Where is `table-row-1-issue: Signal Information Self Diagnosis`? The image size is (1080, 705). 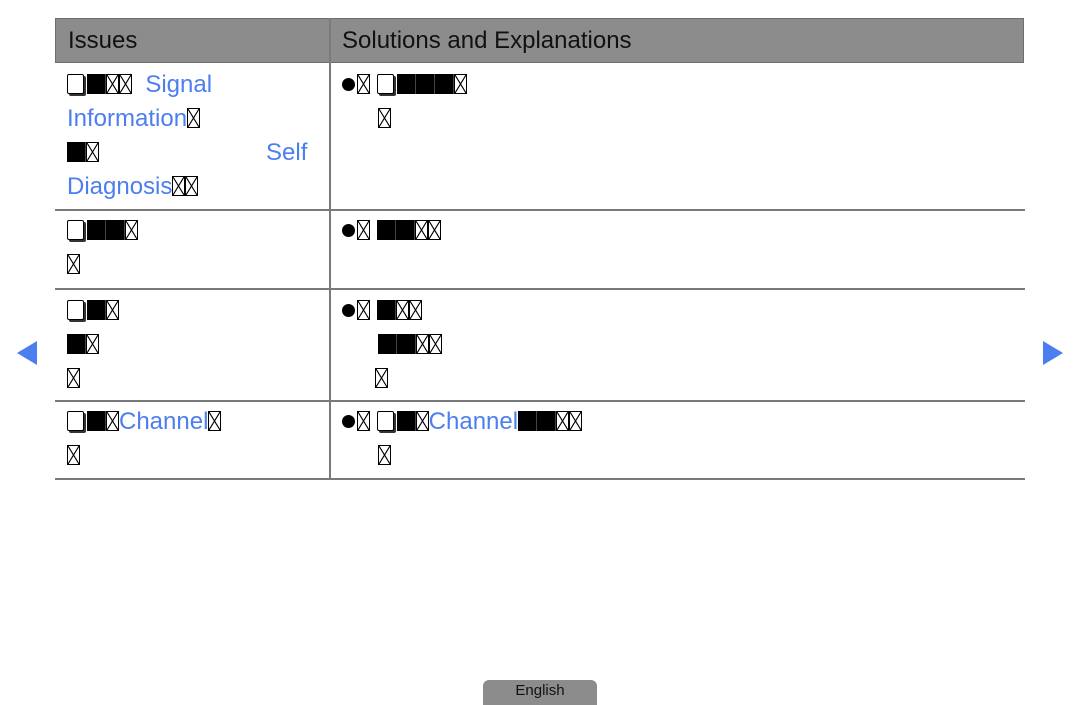 table-row-1-issue: Signal Information Self Diagnosis is located at coordinates (192, 136).